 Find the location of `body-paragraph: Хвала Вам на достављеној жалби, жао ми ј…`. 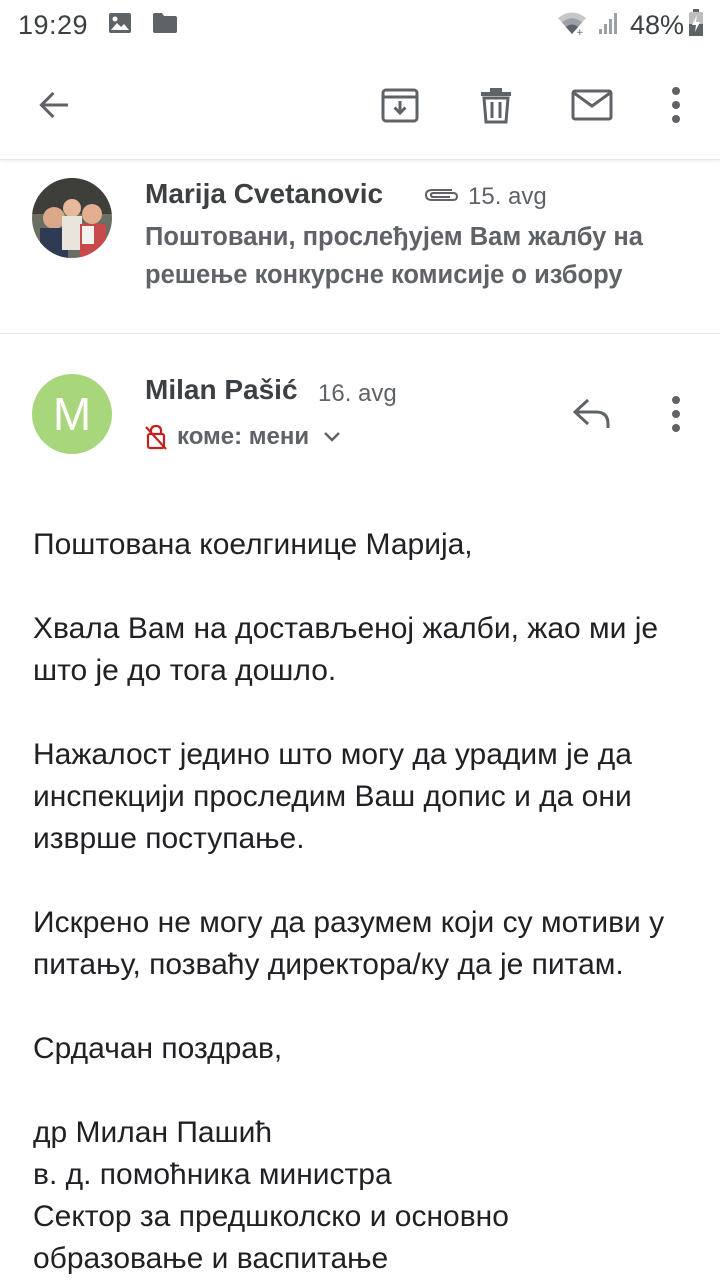

body-paragraph: Хвала Вам на достављеној жалби, жао ми ј… is located at coordinates (346, 649).